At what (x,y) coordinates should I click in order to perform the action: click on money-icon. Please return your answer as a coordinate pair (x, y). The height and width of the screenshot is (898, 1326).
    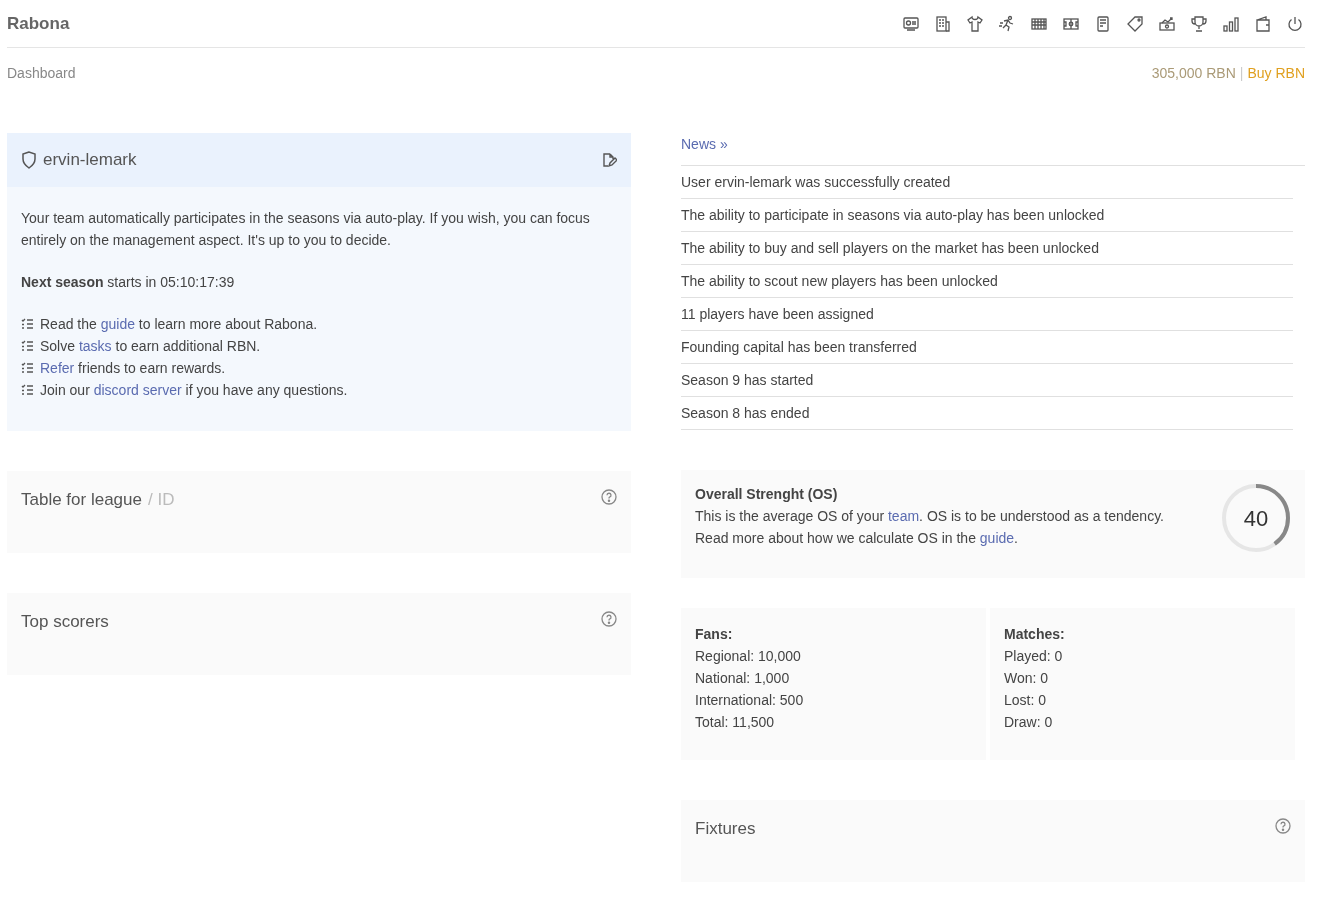
    Looking at the image, I should click on (1167, 23).